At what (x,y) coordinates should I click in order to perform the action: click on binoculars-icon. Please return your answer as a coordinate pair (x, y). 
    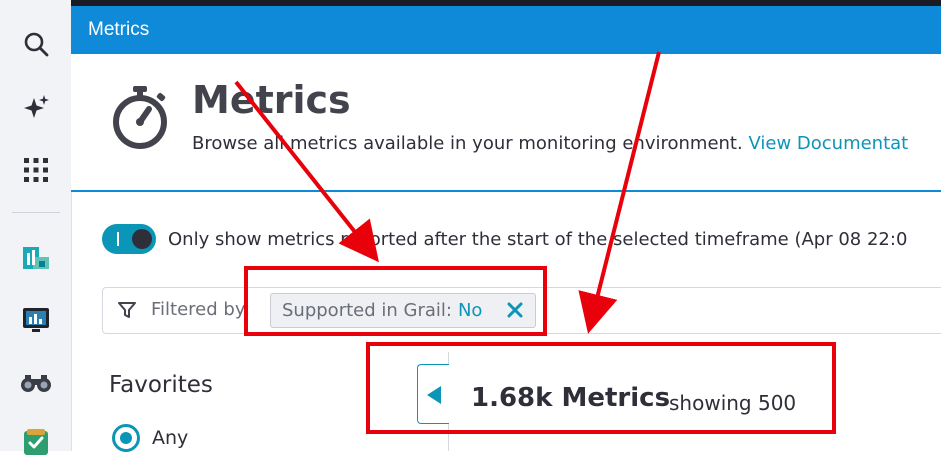
    Looking at the image, I should click on (36, 382).